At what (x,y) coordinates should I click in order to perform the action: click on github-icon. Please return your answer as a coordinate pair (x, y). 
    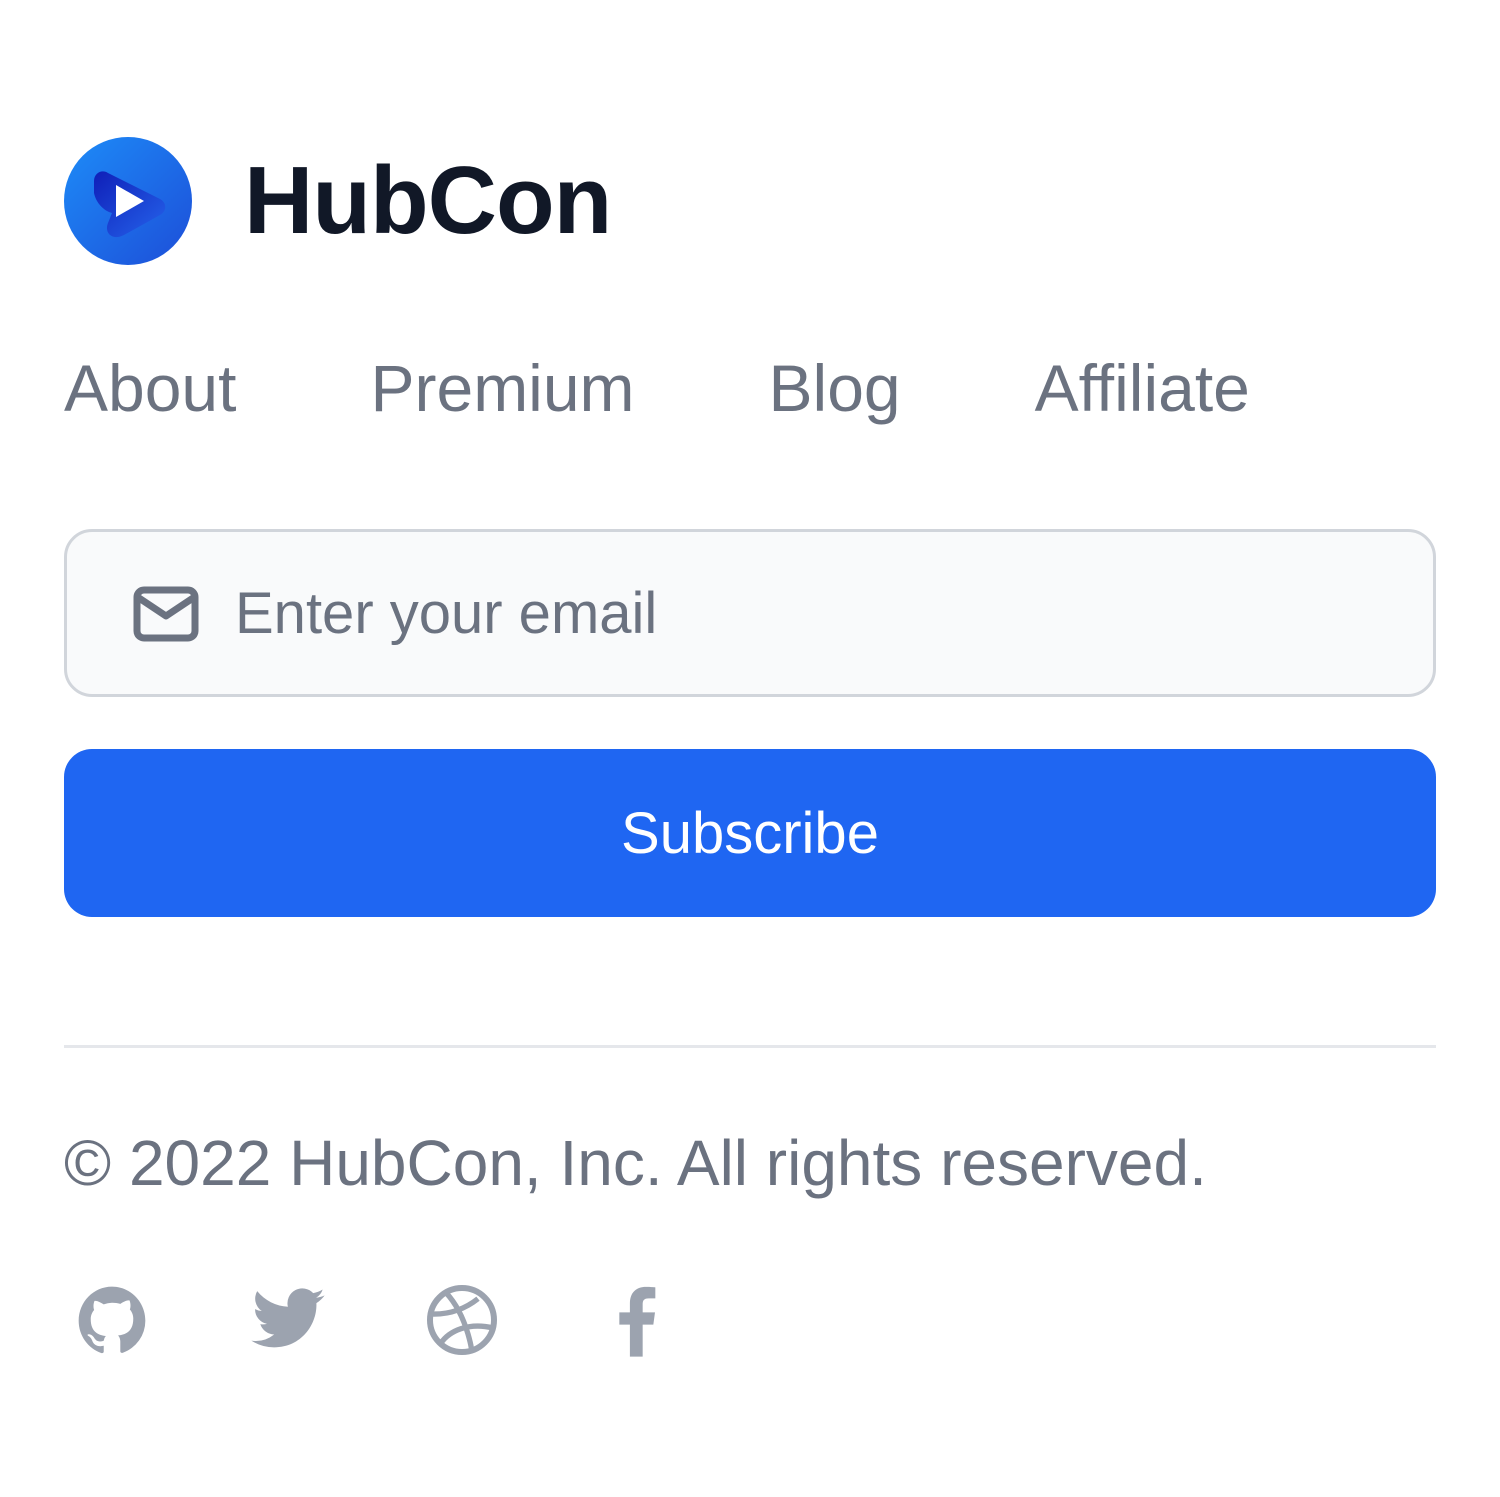
    Looking at the image, I should click on (112, 1320).